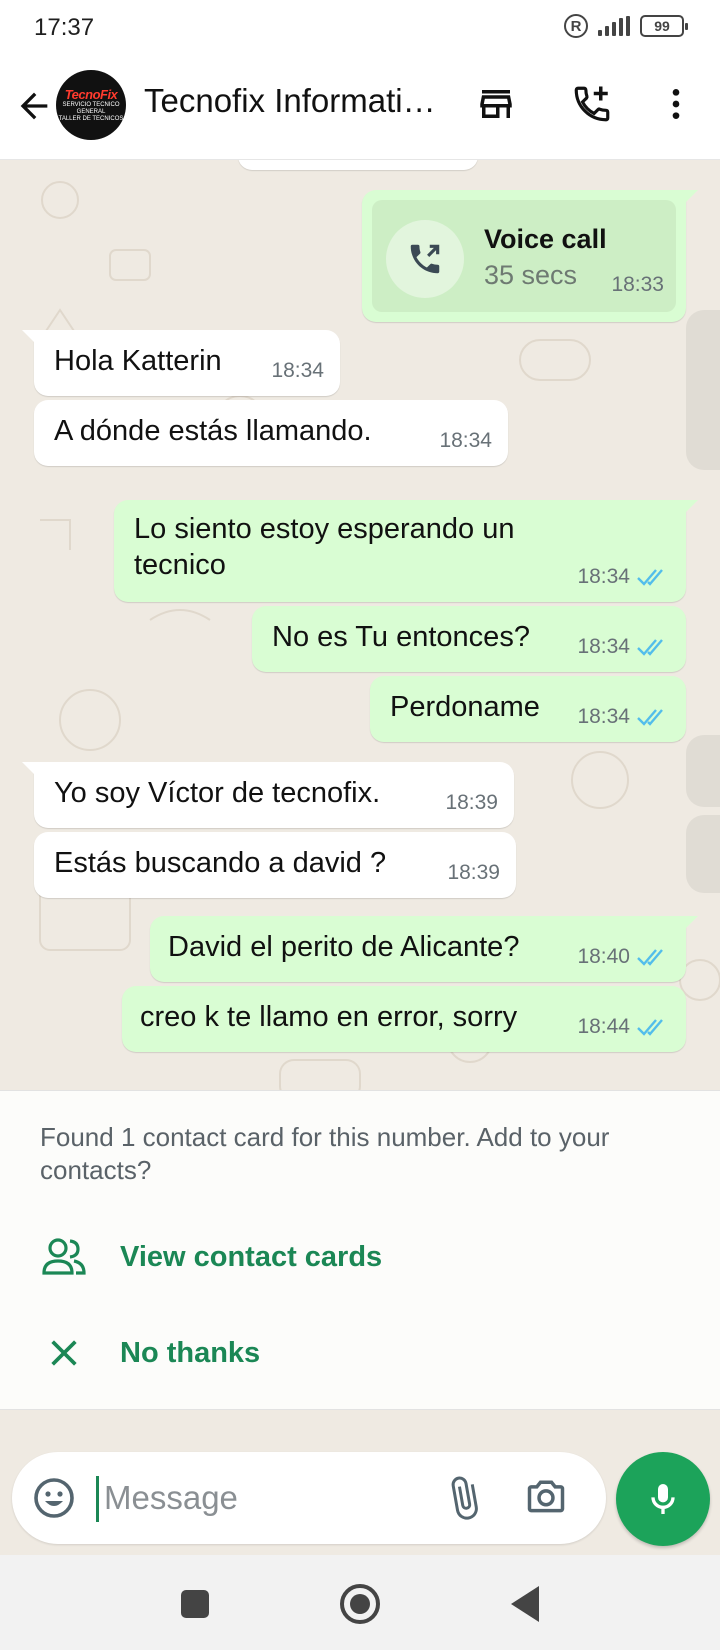  I want to click on voice-call-card: Voice call 35 secs 18:33, so click(524, 256).